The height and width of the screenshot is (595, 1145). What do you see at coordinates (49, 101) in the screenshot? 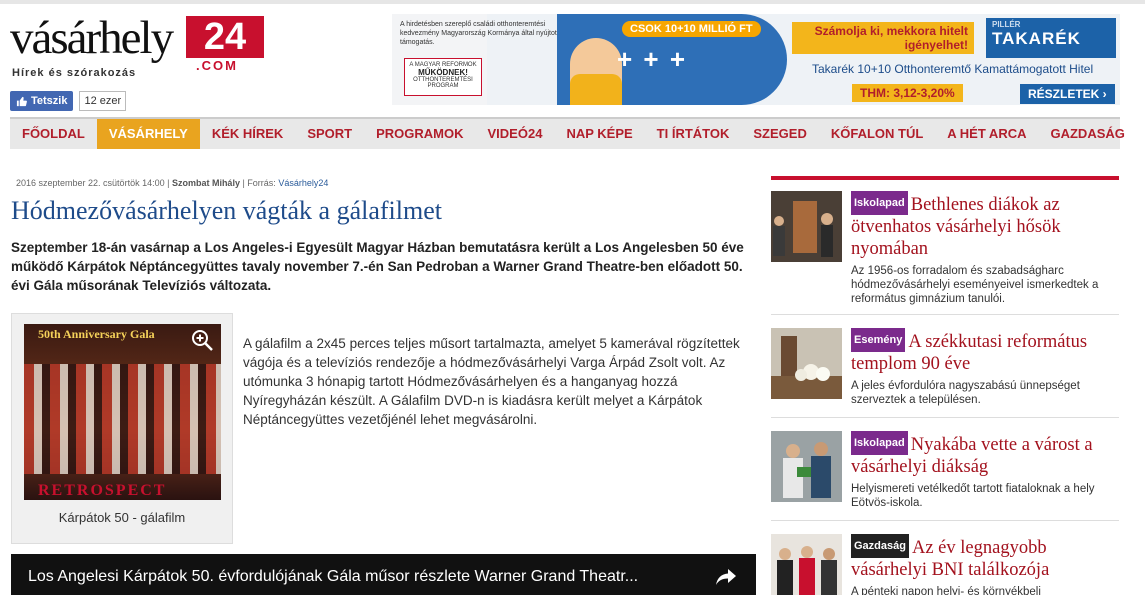
I see `like-label: Tetszik` at bounding box center [49, 101].